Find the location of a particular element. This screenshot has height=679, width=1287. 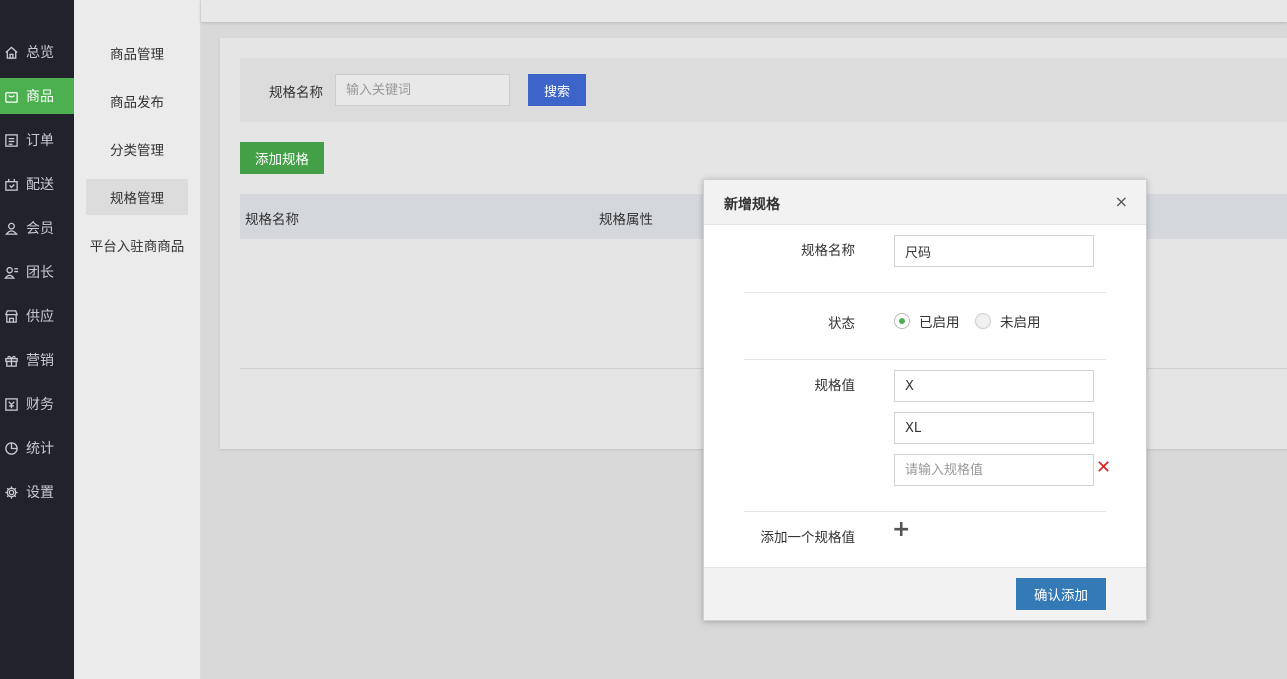

search-input is located at coordinates (422, 90).